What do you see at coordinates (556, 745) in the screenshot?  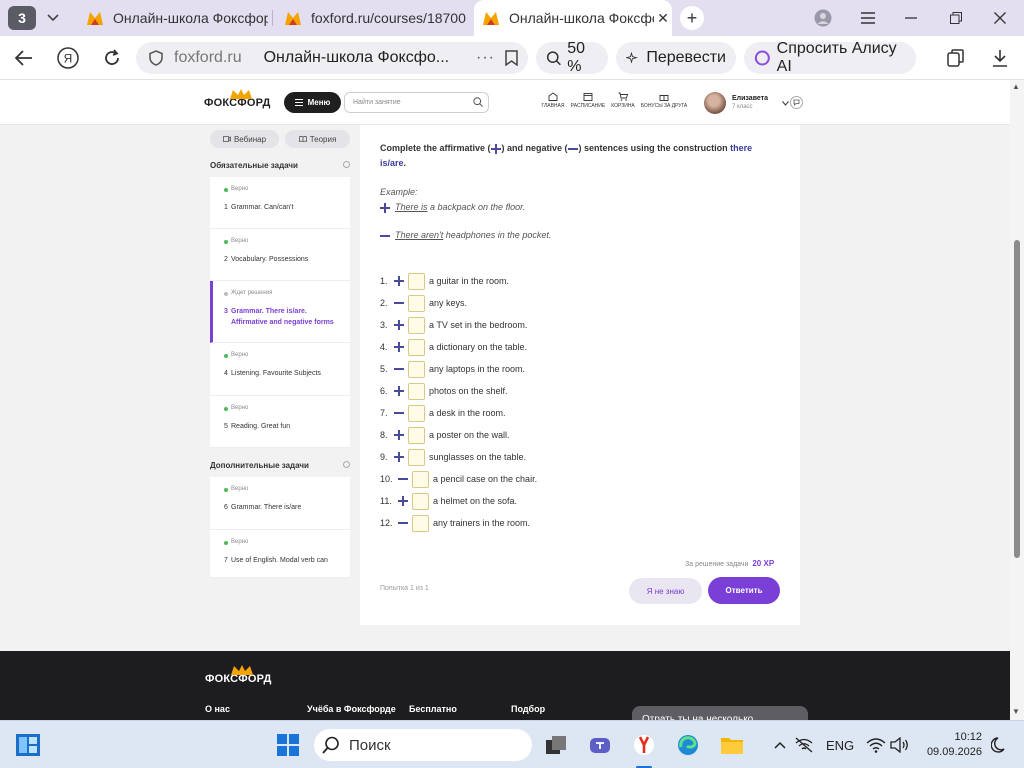 I see `task-view-icon` at bounding box center [556, 745].